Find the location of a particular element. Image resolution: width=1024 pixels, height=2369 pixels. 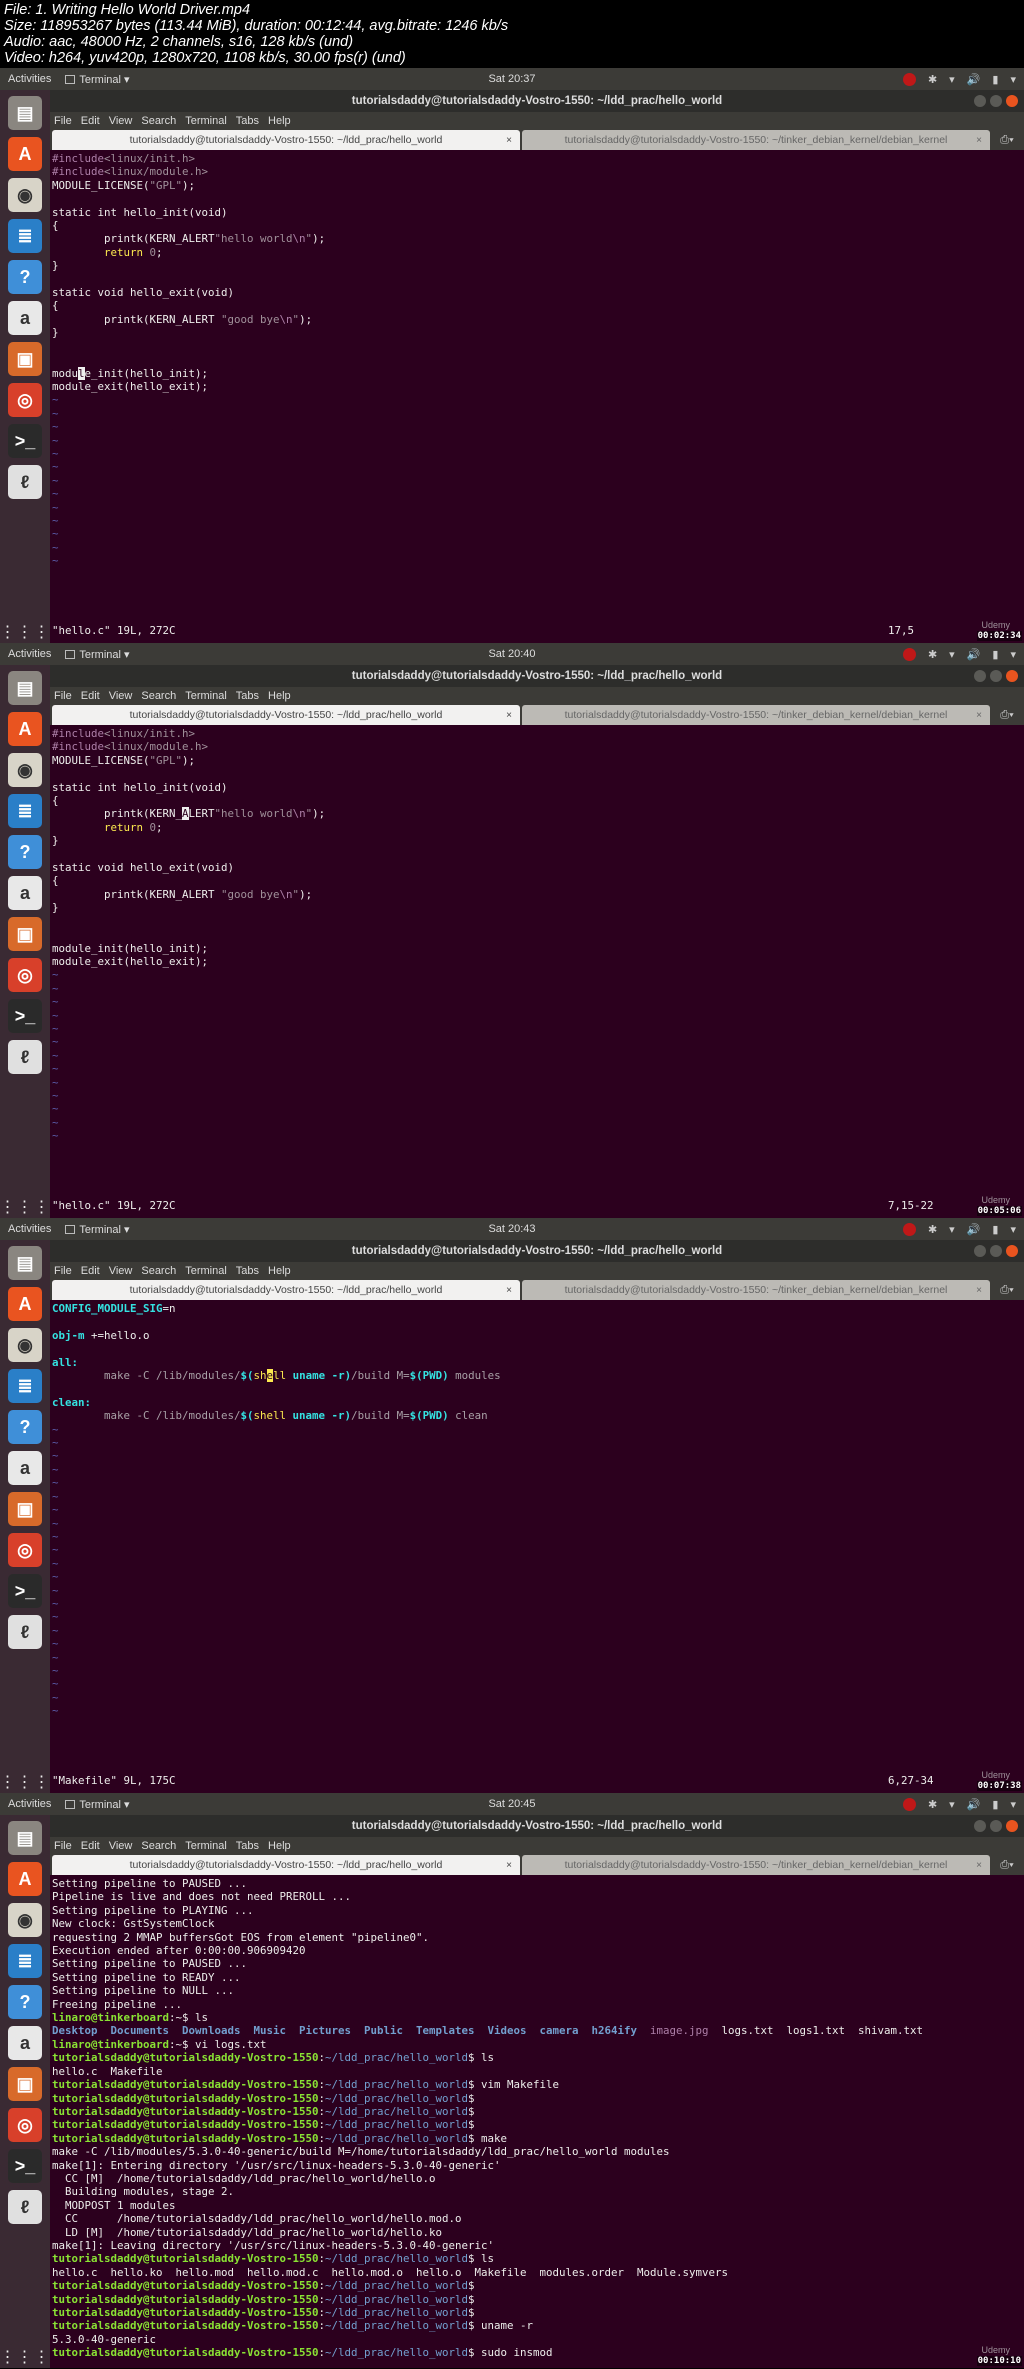

dock-app-red-icon: ℓ is located at coordinates (25, 2207).